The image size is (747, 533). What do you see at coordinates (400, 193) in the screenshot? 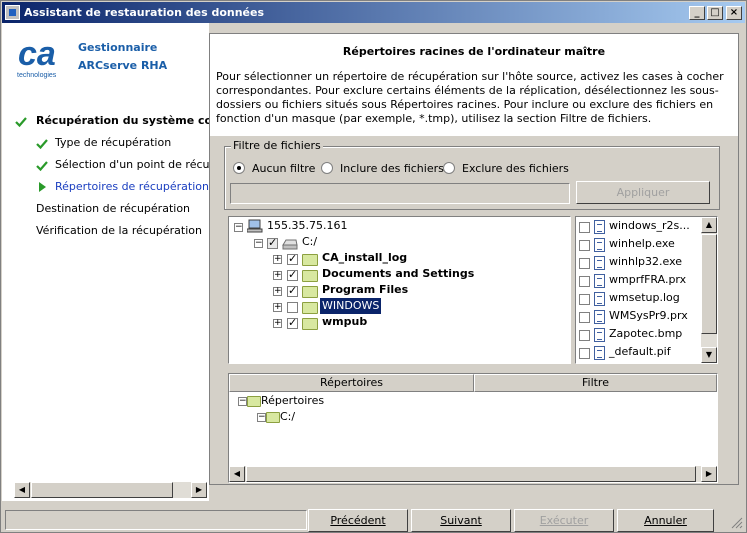
I see `filter-mask-input` at bounding box center [400, 193].